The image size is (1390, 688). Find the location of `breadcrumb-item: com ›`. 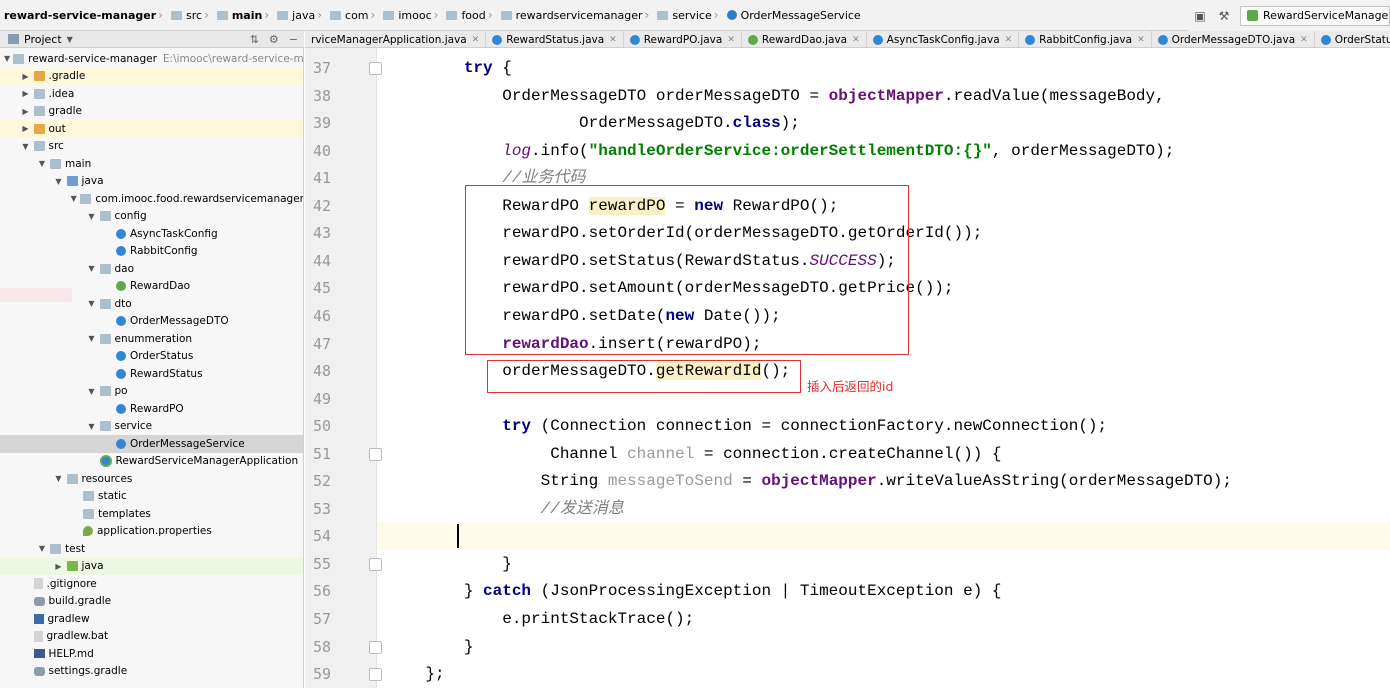

breadcrumb-item: com › is located at coordinates (356, 15).